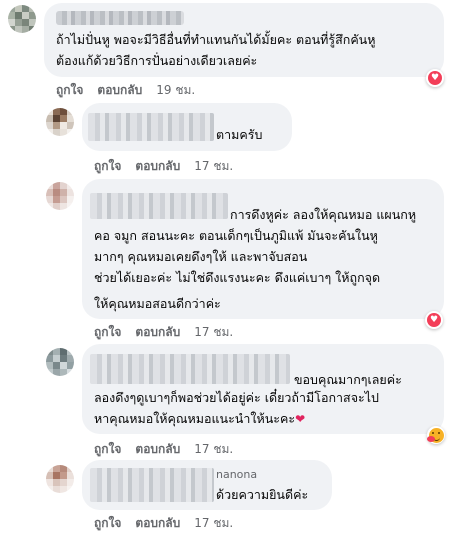  Describe the element at coordinates (237, 474) in the screenshot. I see `partial-name-text: nanona` at that location.